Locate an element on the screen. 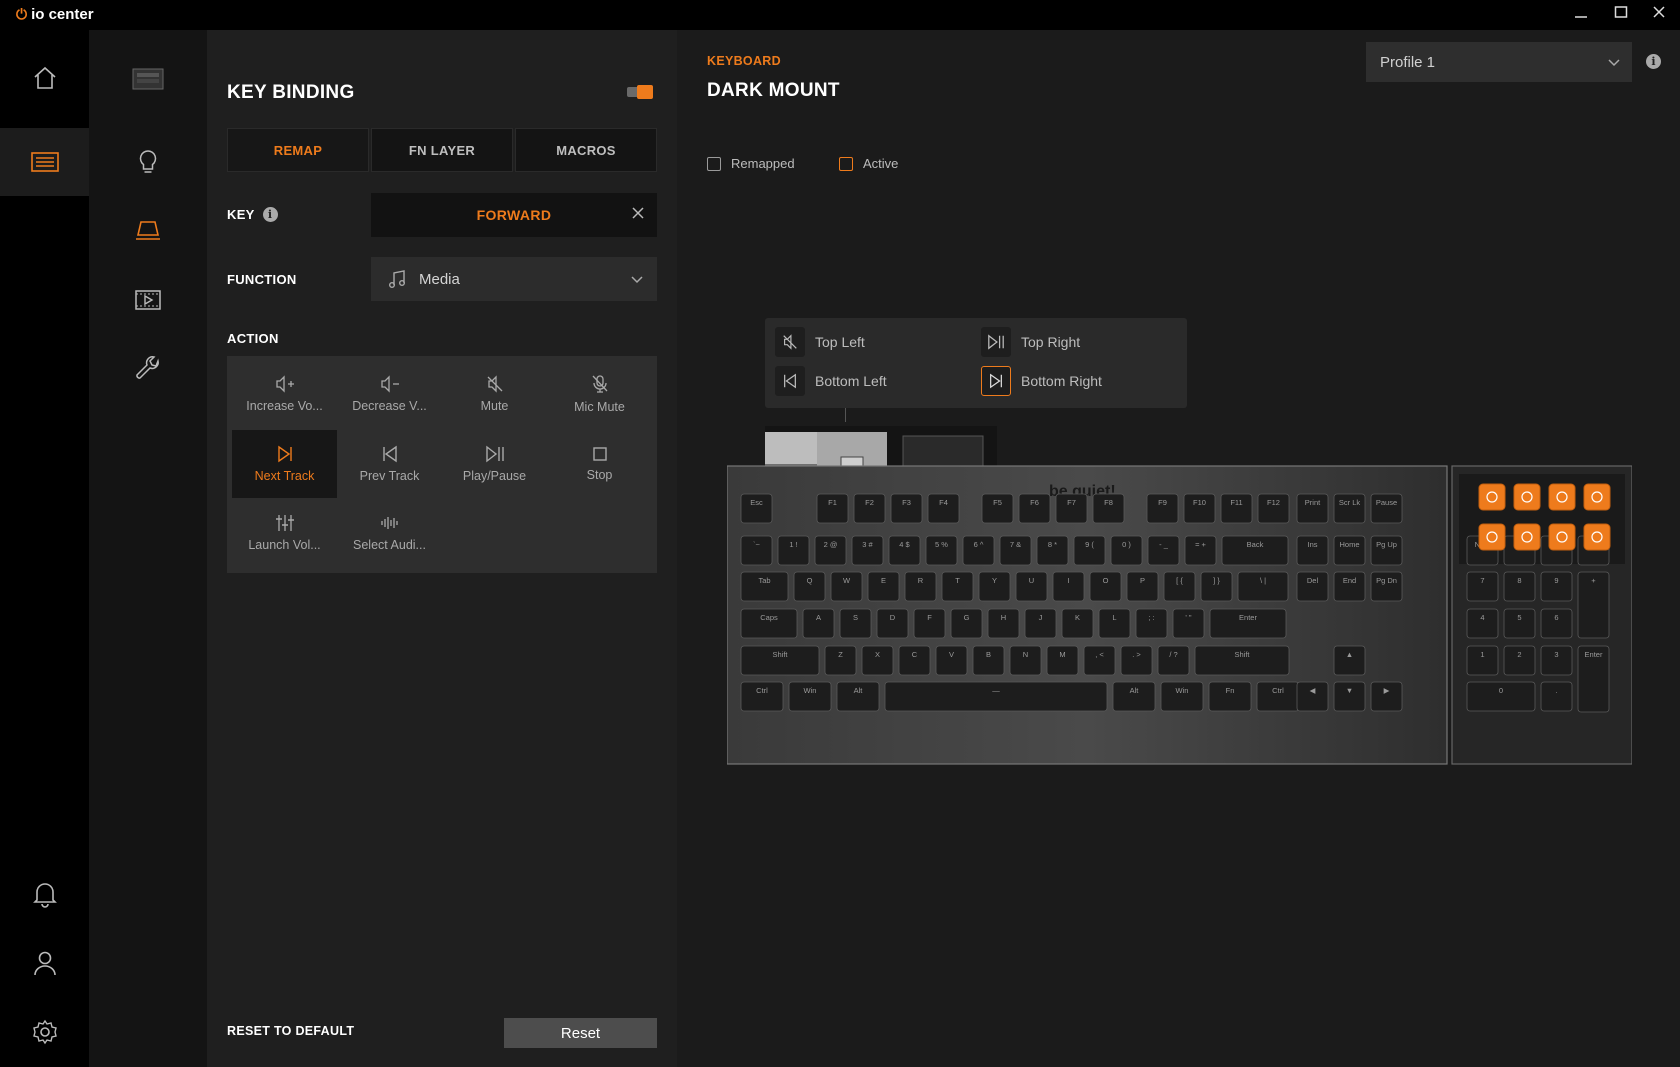  key-num-3: 3 # is located at coordinates (867, 550).